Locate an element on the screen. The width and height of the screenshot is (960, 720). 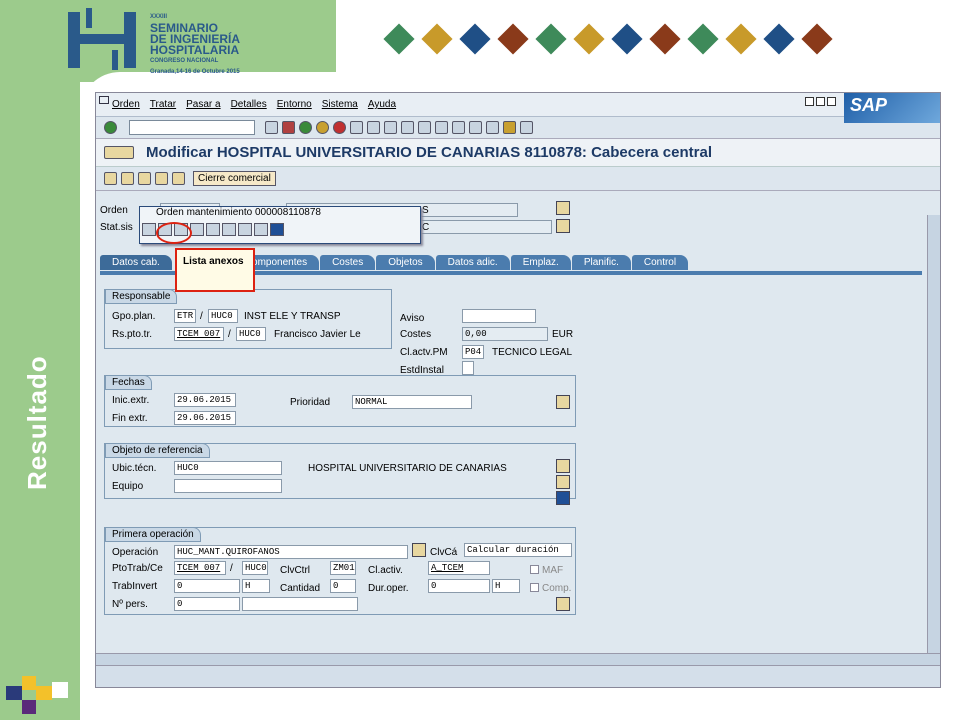
workflow-icon is located at coordinates (213, 229).